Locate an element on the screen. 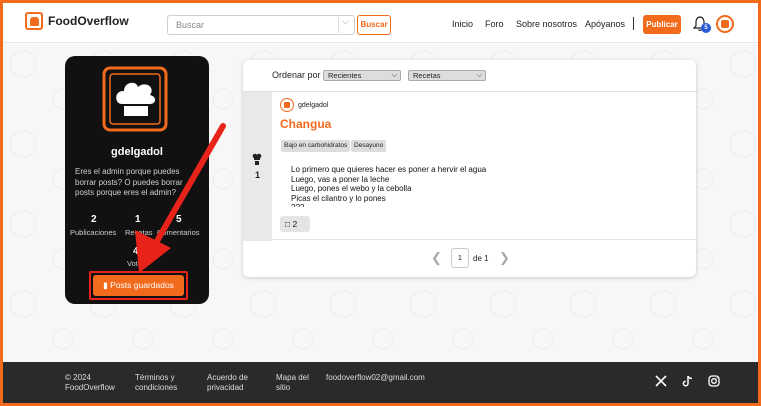 This screenshot has width=761, height=406. stat-recetas-label: Recetas is located at coordinates (139, 232).